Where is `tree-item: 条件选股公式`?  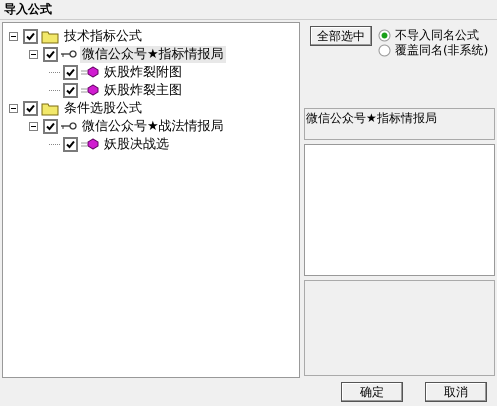 tree-item: 条件选股公式 is located at coordinates (103, 108).